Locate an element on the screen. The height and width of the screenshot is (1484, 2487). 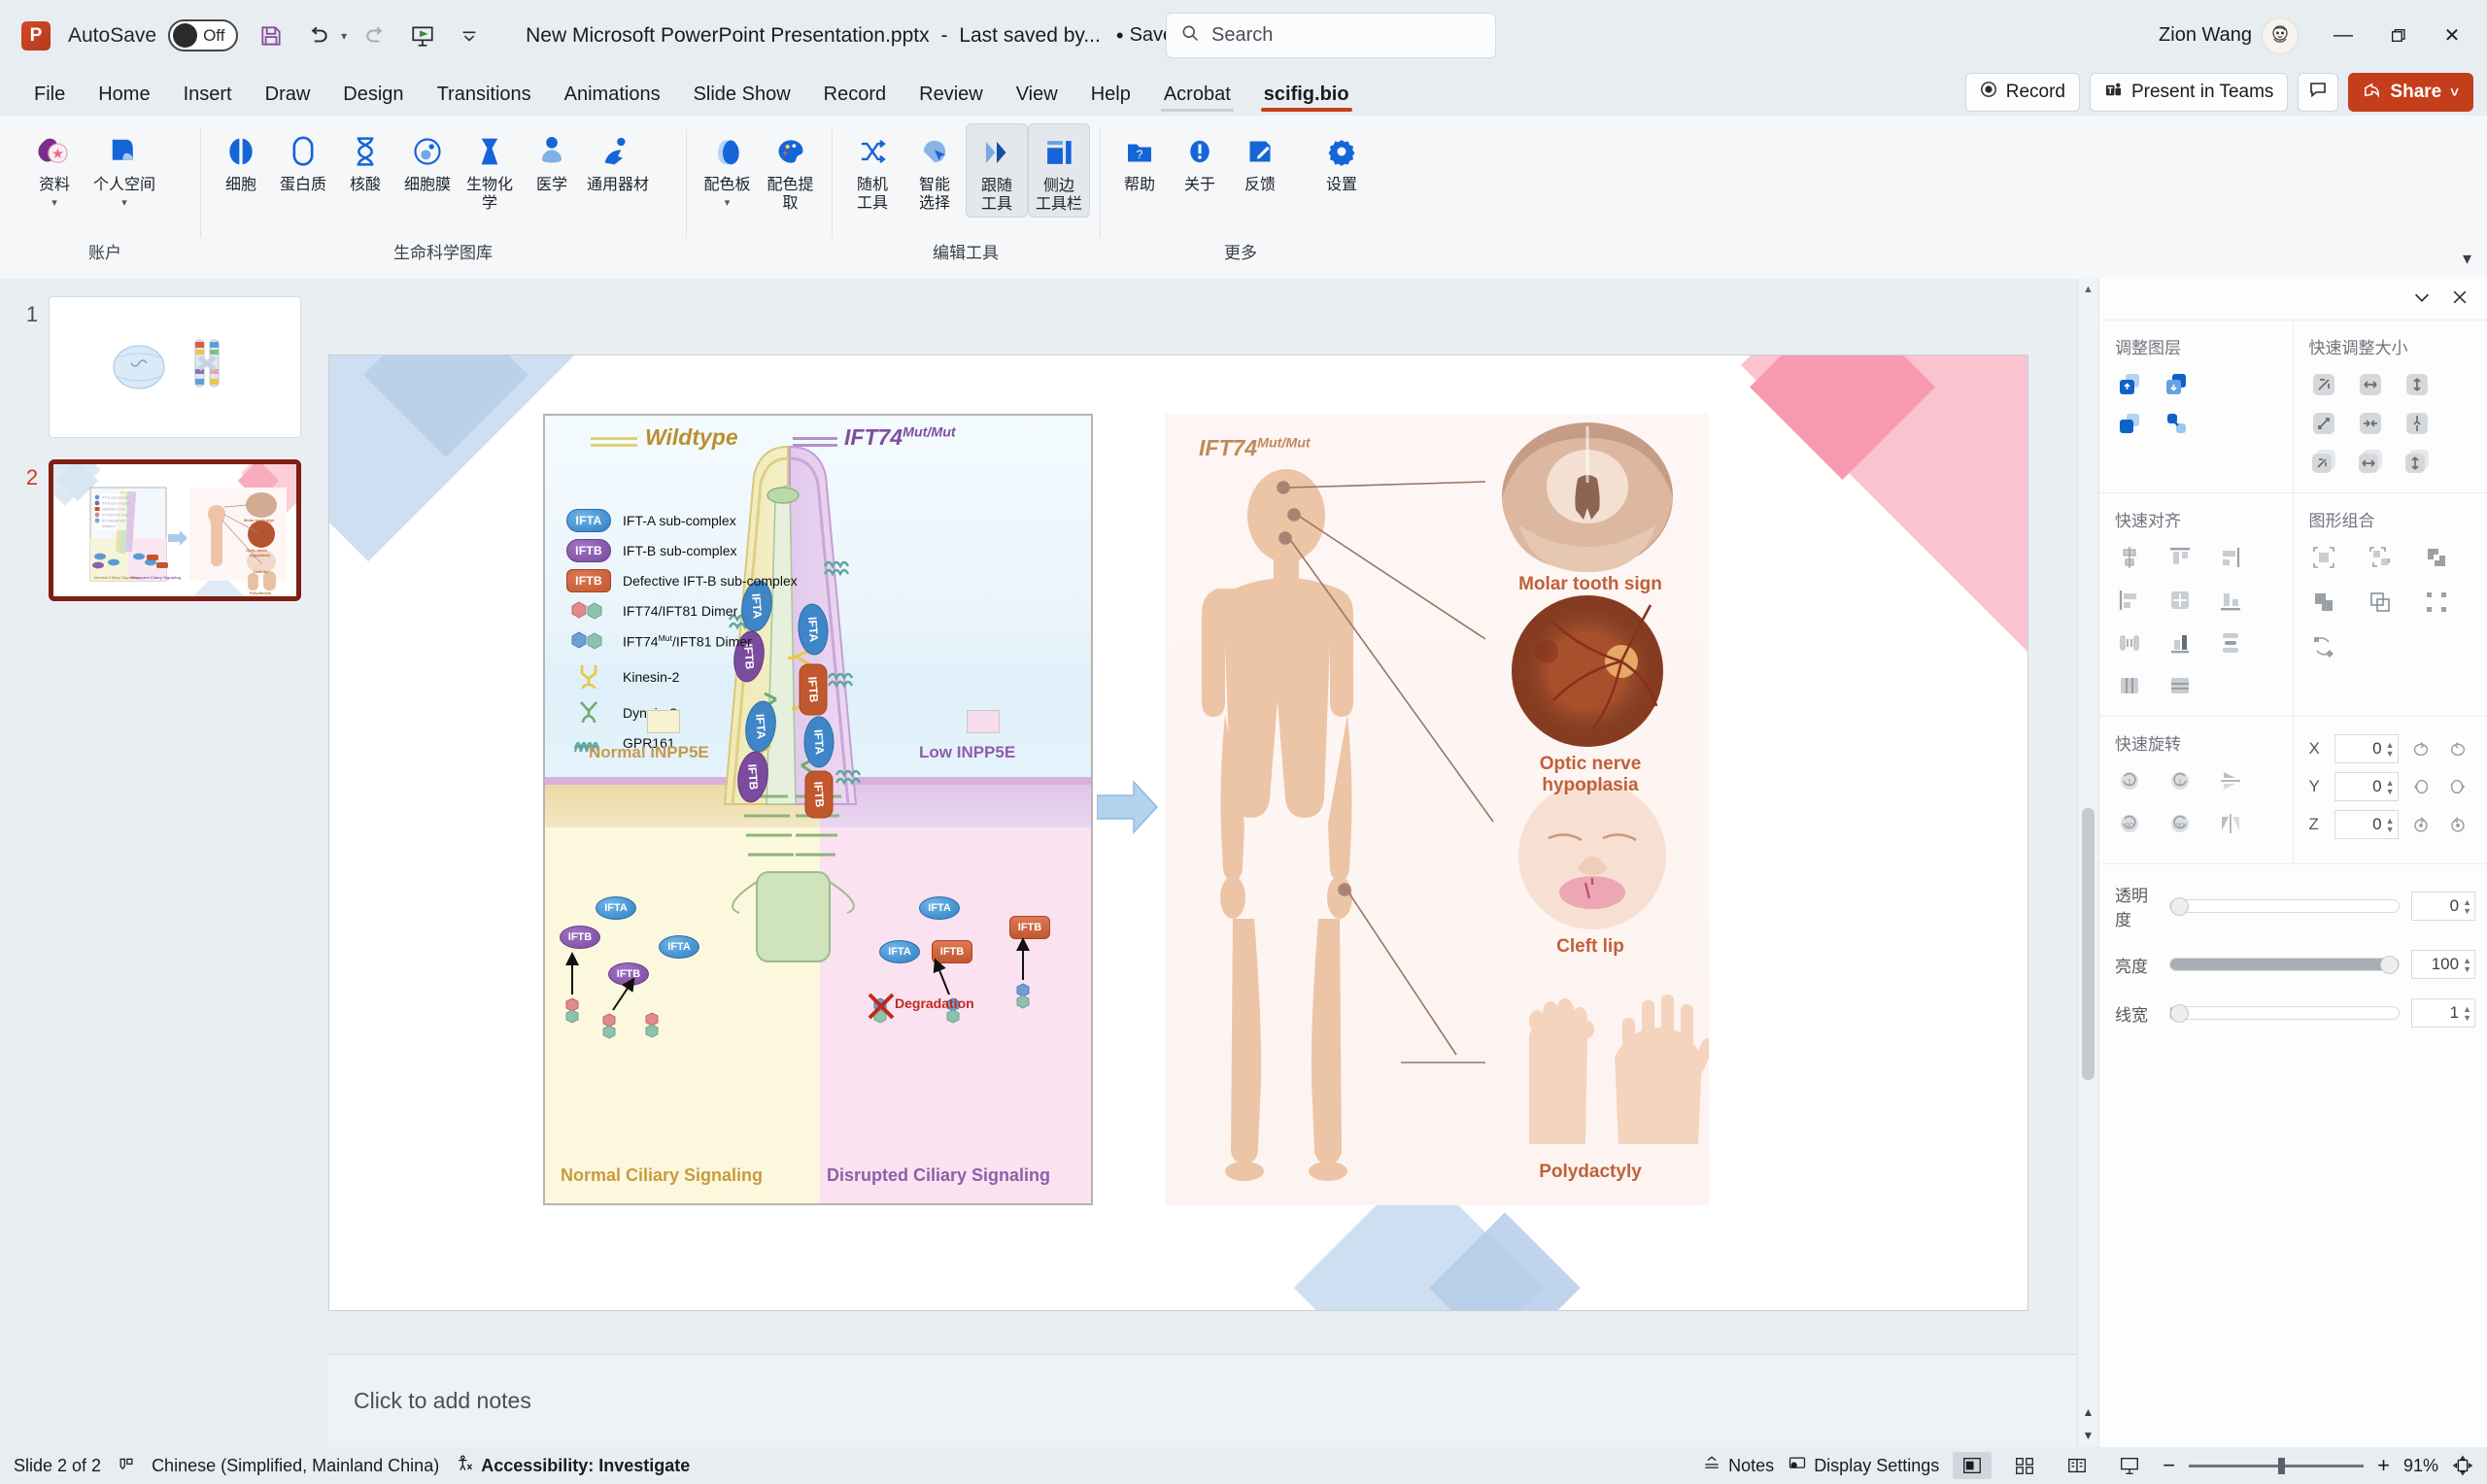
present-in-teams-button: Present in Teams is located at coordinates (2189, 92).